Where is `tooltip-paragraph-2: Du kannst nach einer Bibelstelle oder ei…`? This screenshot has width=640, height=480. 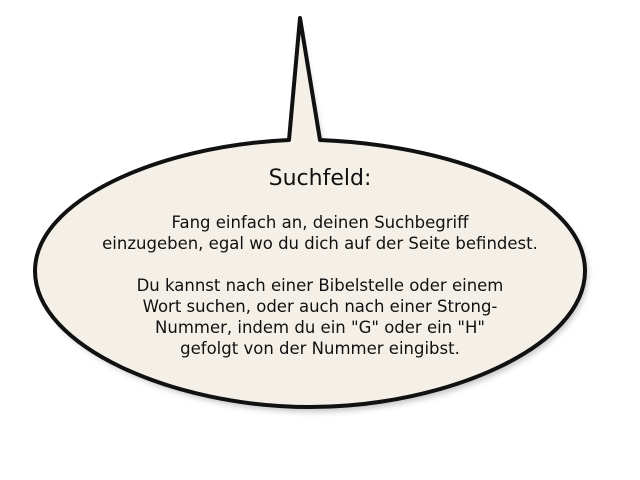
tooltip-paragraph-2: Du kannst nach einer Bibelstelle oder ei… is located at coordinates (320, 317).